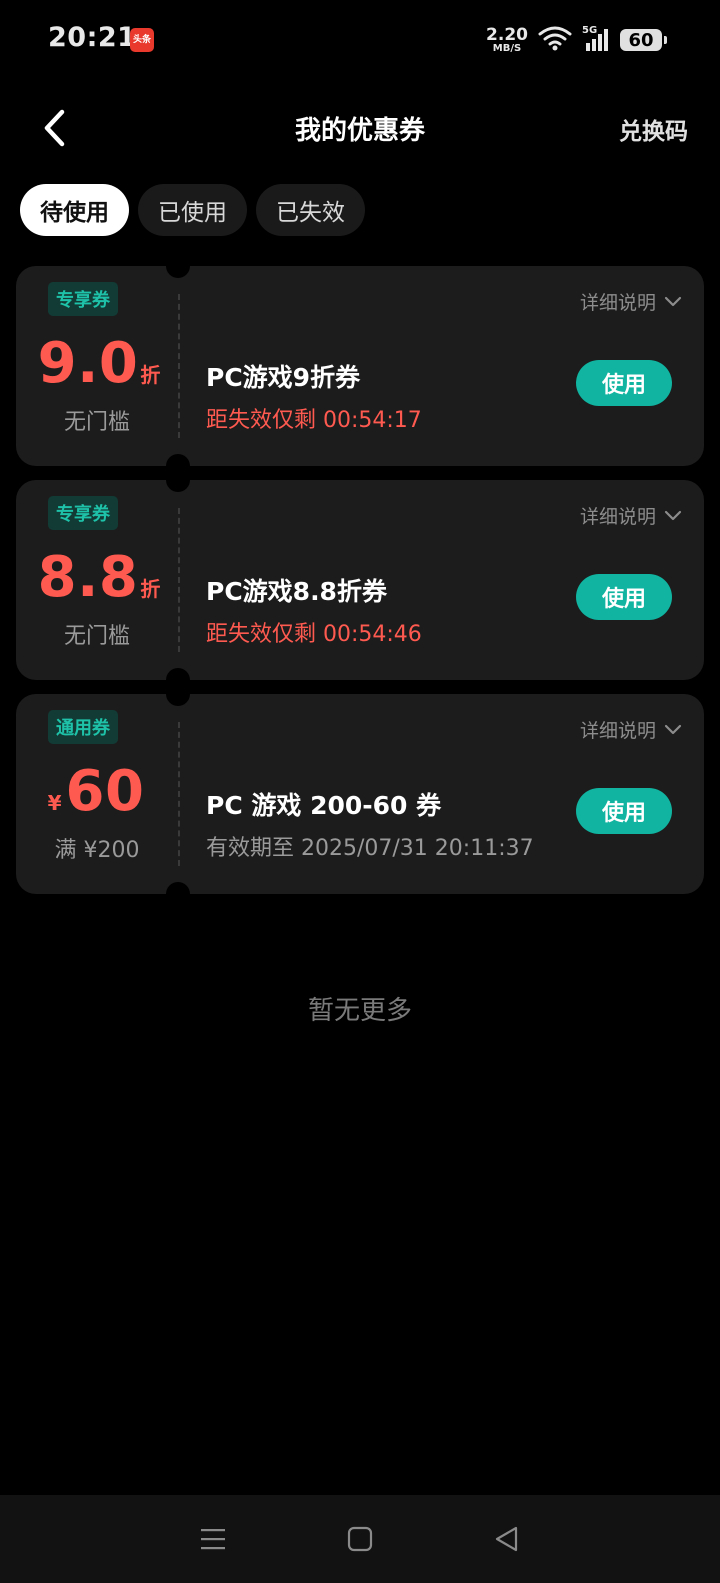 This screenshot has width=720, height=1583. Describe the element at coordinates (142, 40) in the screenshot. I see `app-notification-icon: 头条` at that location.